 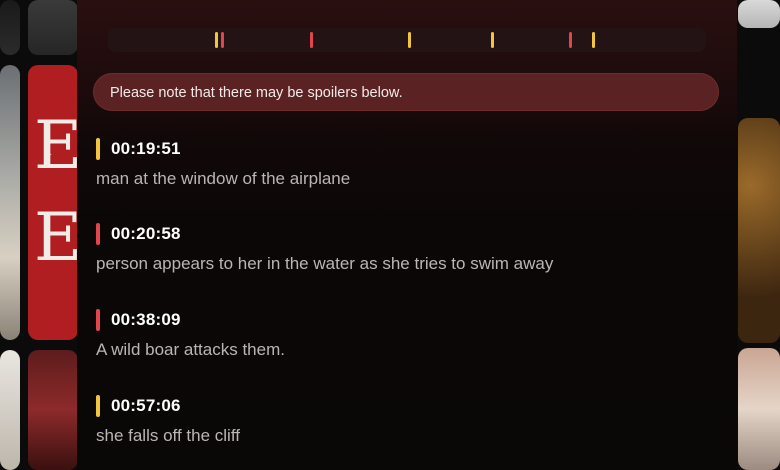 I want to click on entry-description: man at the window of the airplane, so click(x=223, y=178).